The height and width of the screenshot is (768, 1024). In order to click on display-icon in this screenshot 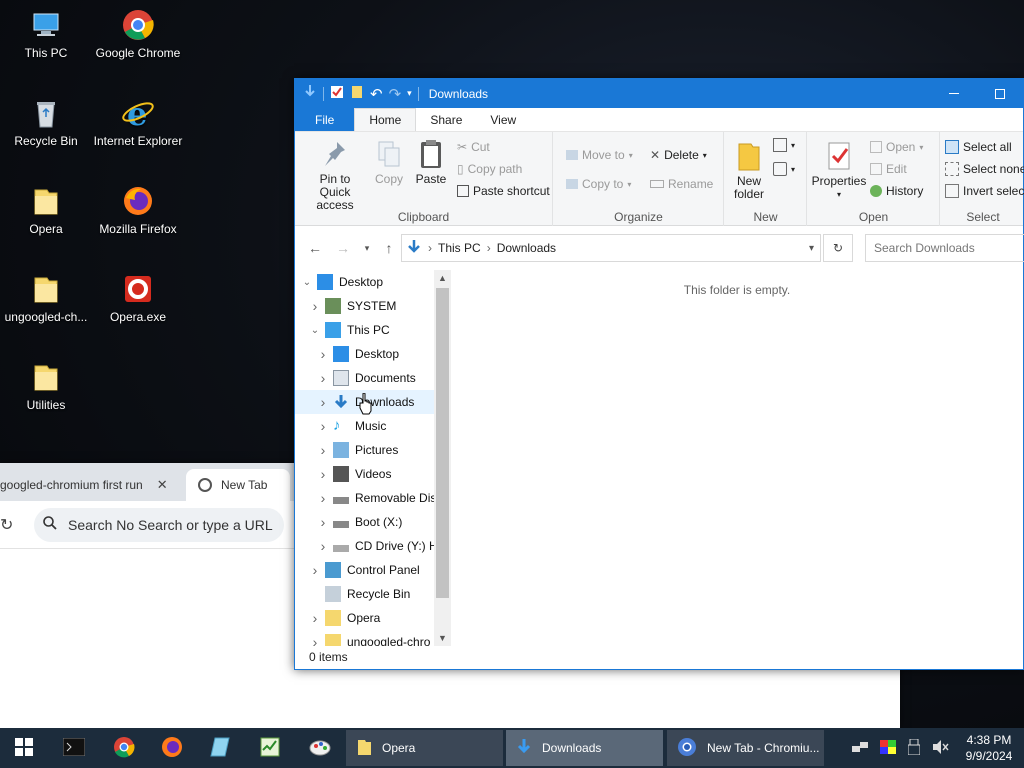, I will do `click(888, 748)`.